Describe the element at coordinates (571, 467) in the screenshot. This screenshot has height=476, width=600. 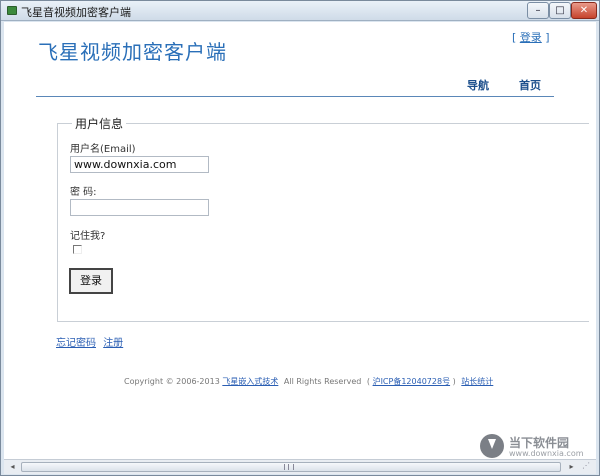
I see `chevron-right-icon: ▸` at that location.